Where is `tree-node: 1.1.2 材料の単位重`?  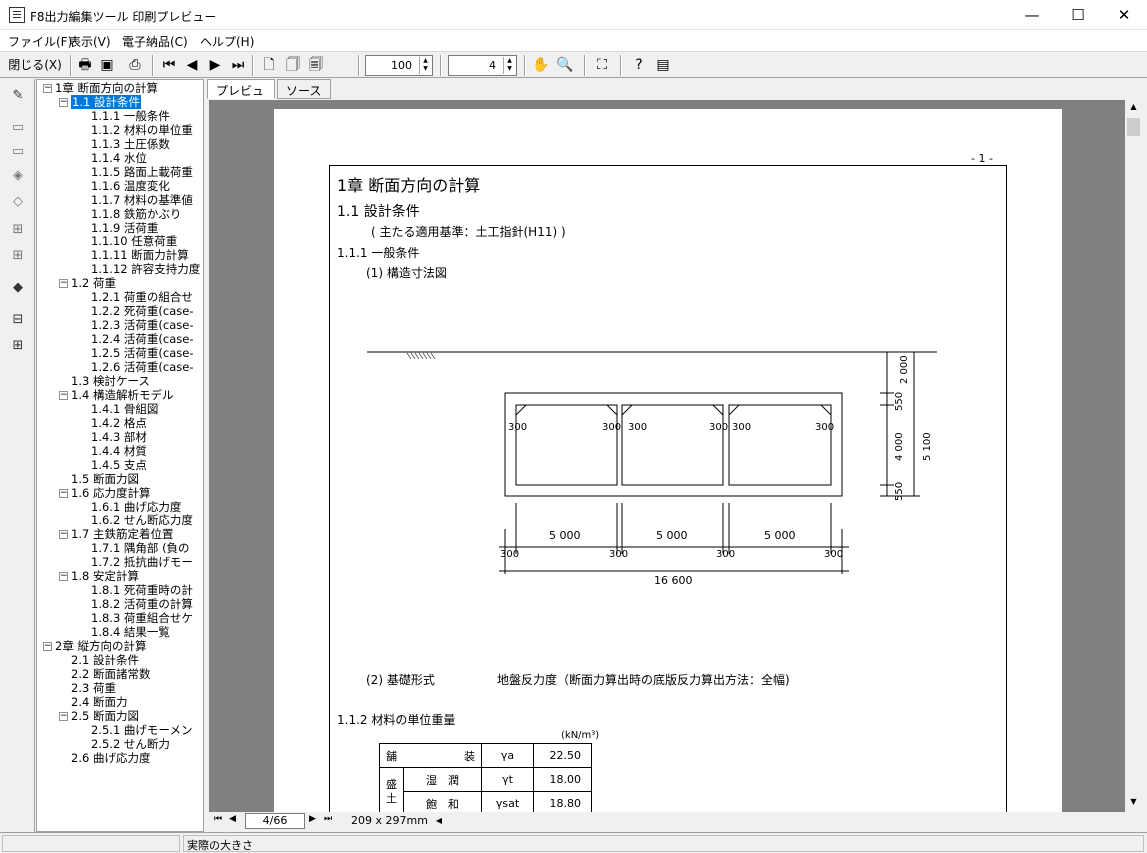 tree-node: 1.1.2 材料の単位重 is located at coordinates (136, 130).